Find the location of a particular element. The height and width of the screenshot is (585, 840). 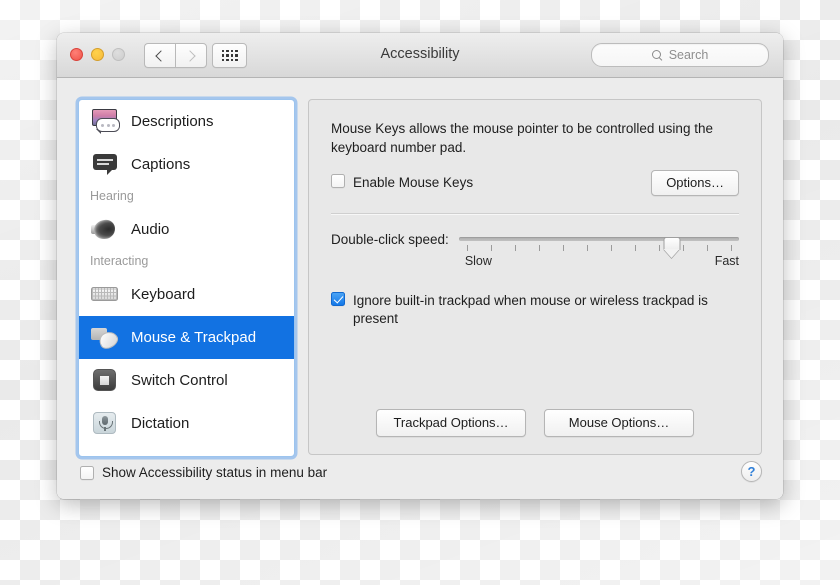

sidebar-item-label: Mouse & Trackpad is located at coordinates (194, 337).